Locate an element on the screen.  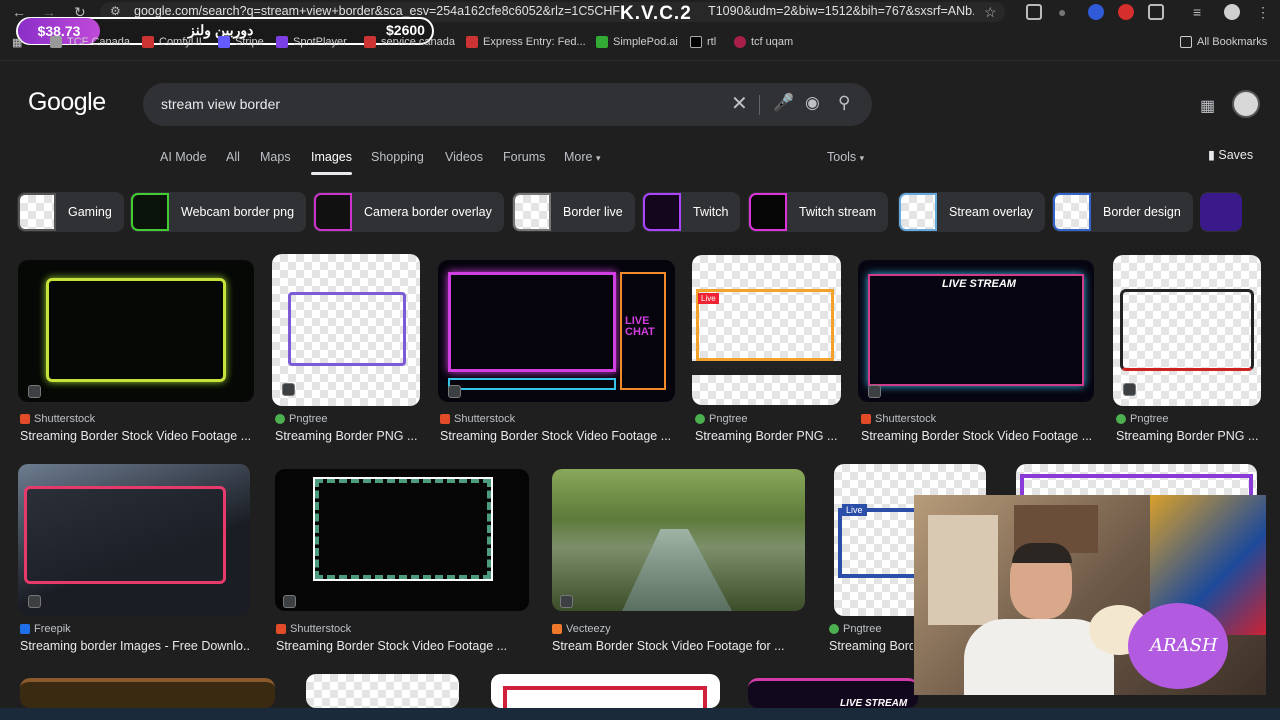
google-logo: Google is located at coordinates (67, 102).